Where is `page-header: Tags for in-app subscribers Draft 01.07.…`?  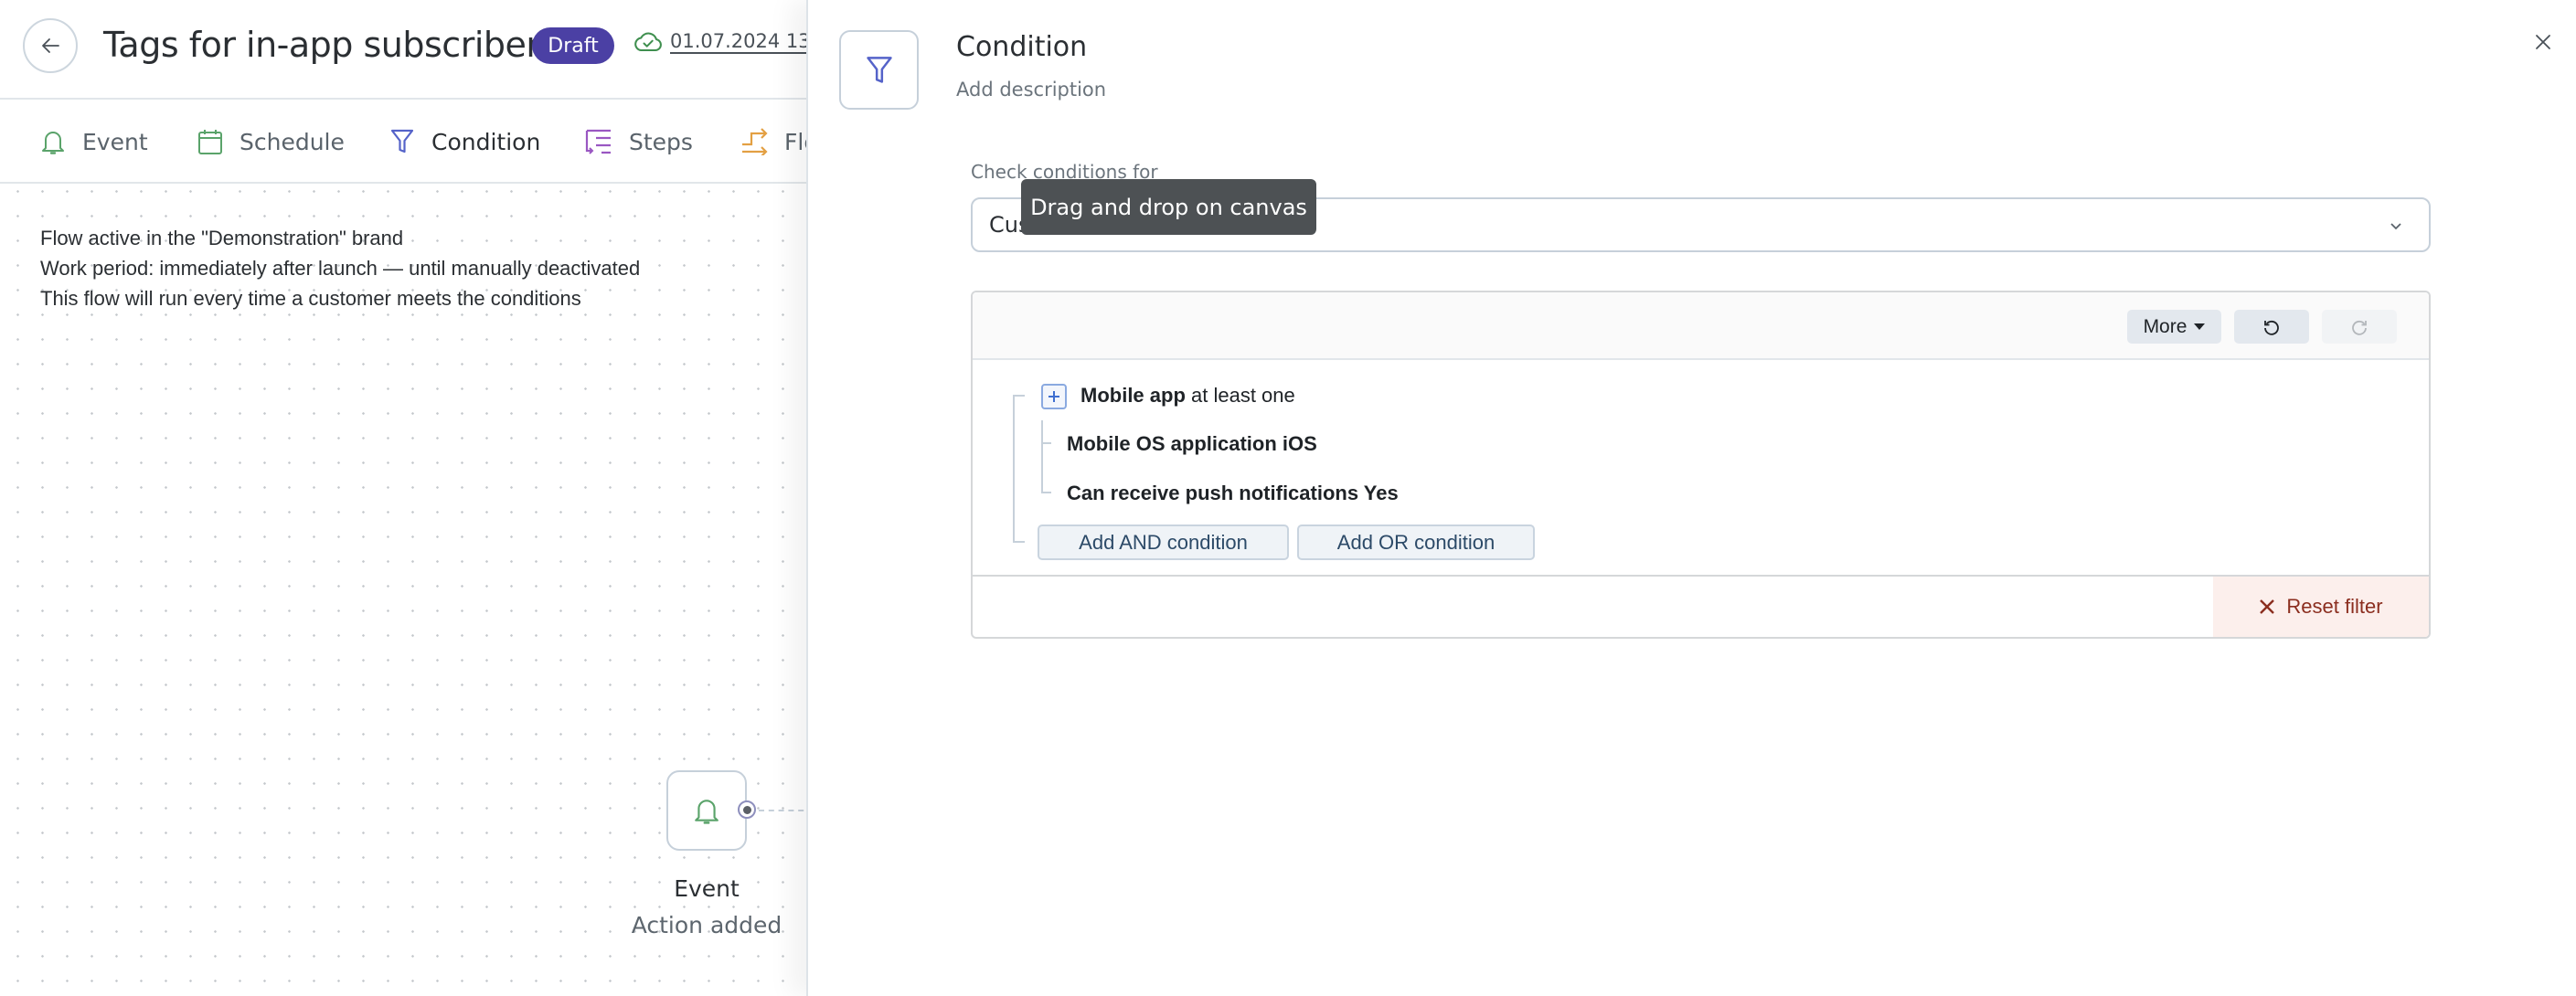
page-header: Tags for in-app subscribers Draft 01.07.… is located at coordinates (404, 50).